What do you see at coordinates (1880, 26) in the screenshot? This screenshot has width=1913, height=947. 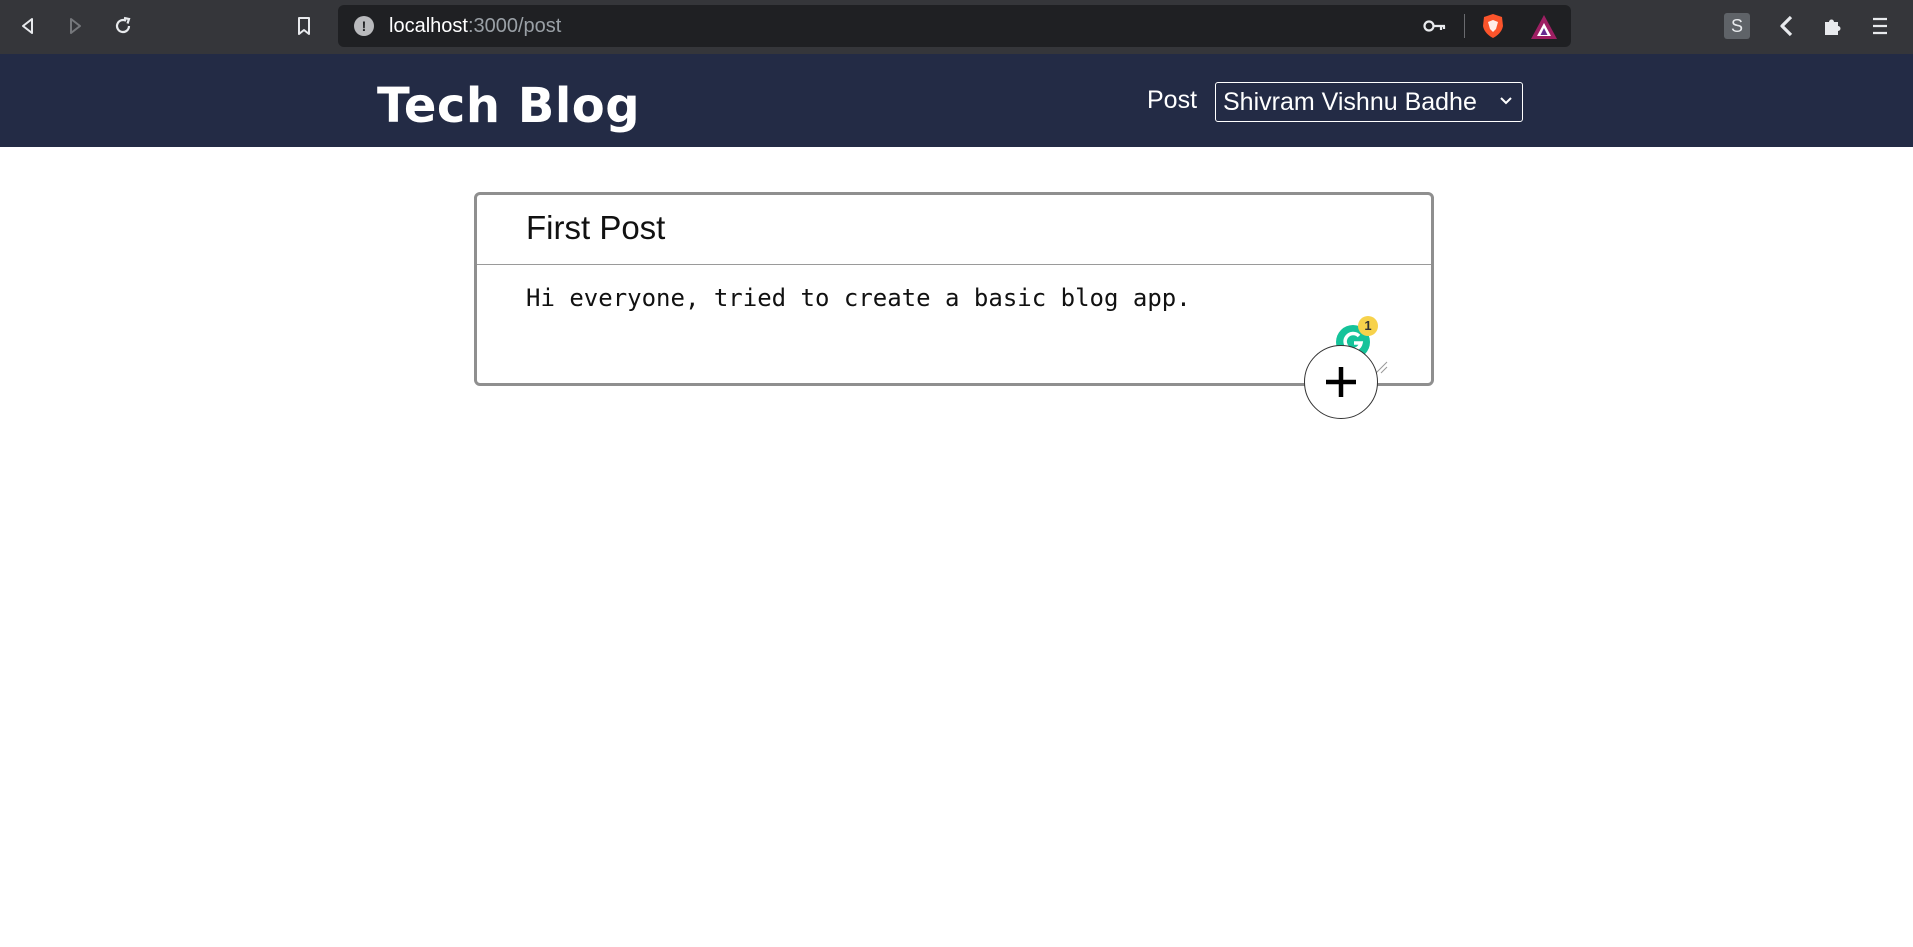 I see `menu-icon` at bounding box center [1880, 26].